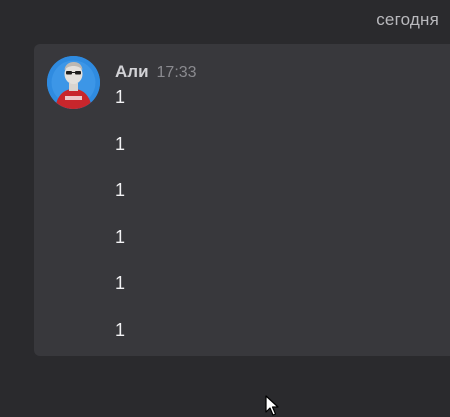 This screenshot has height=417, width=450. What do you see at coordinates (132, 71) in the screenshot?
I see `author-name: Али` at bounding box center [132, 71].